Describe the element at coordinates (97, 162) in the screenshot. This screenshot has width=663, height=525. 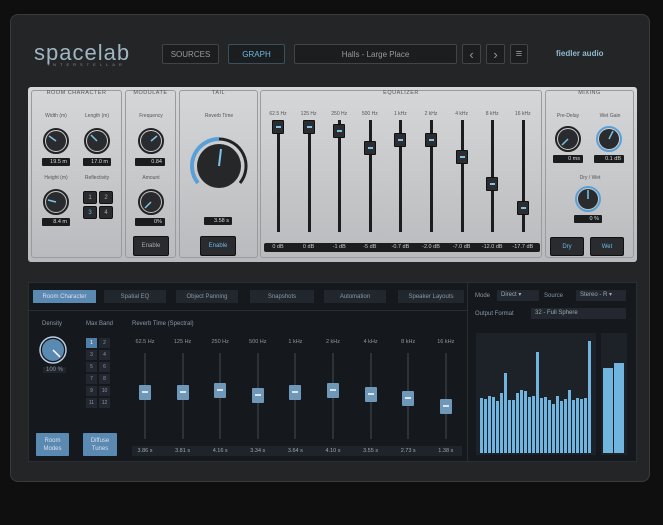
I see `length-value: 17.0 m` at that location.